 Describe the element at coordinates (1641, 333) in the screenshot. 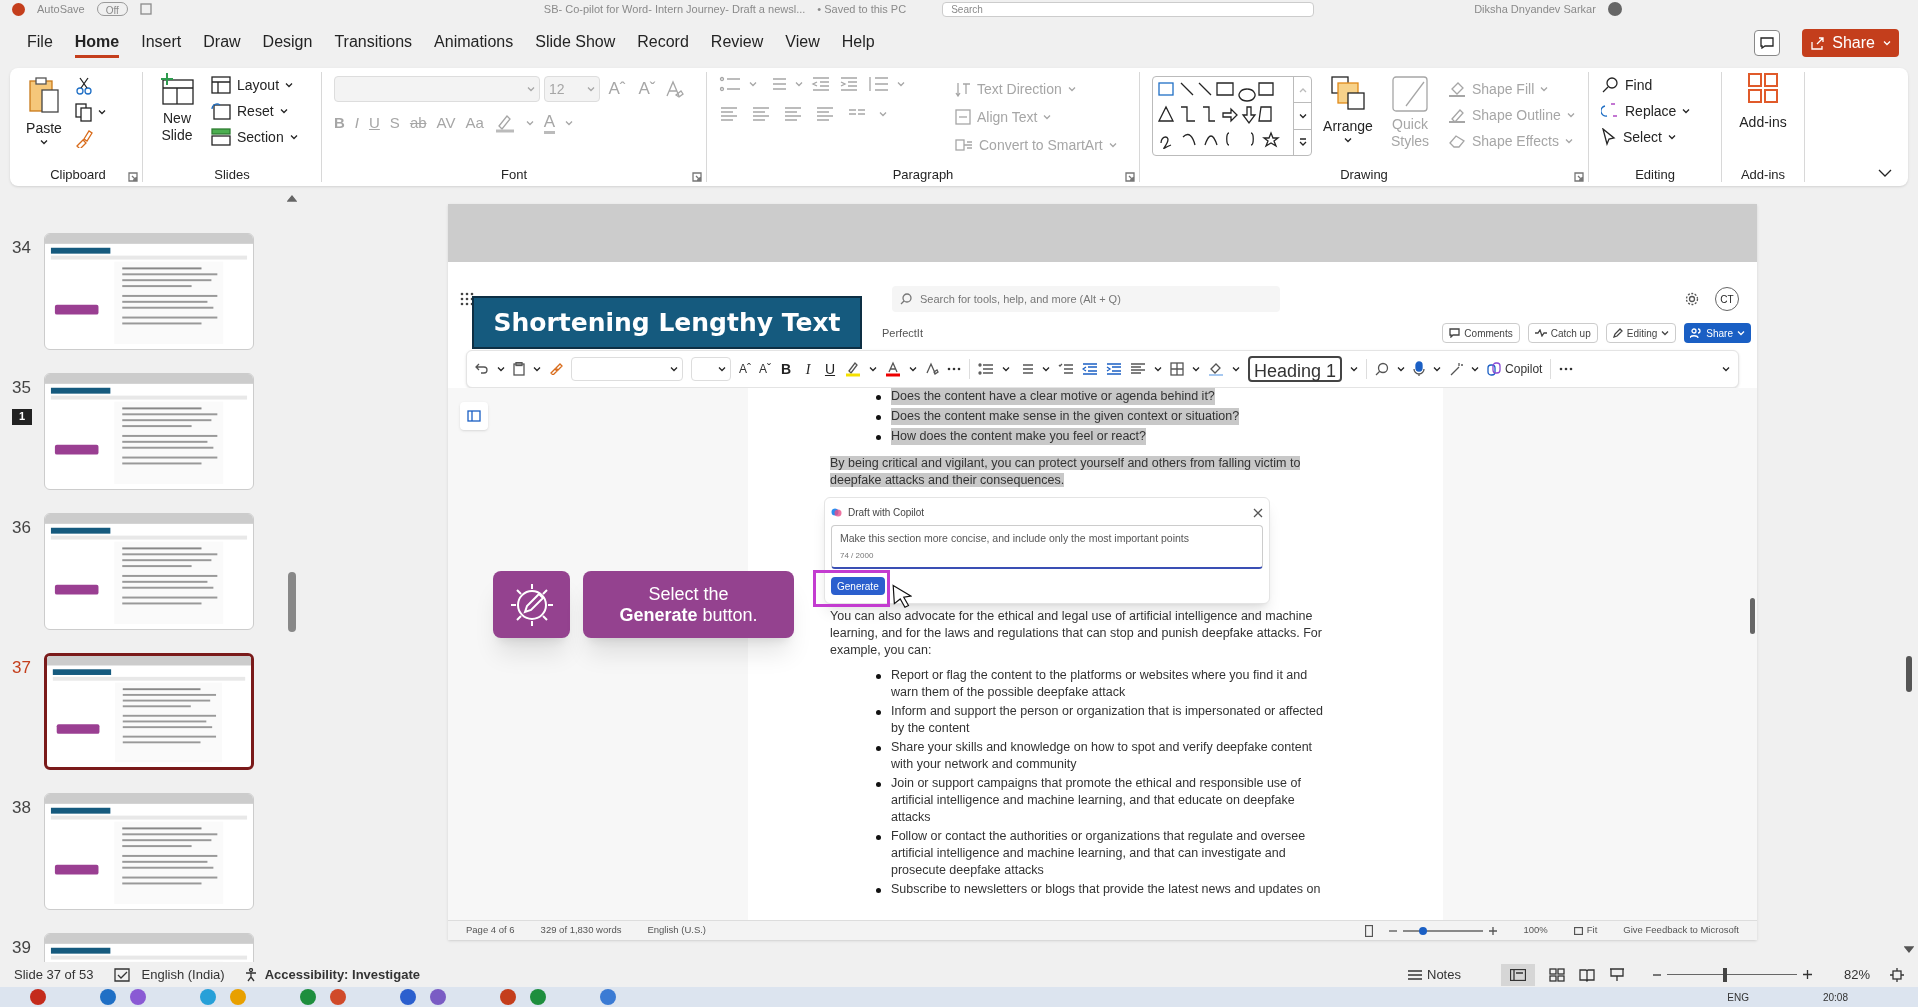

I see `editing-button: Editing` at that location.